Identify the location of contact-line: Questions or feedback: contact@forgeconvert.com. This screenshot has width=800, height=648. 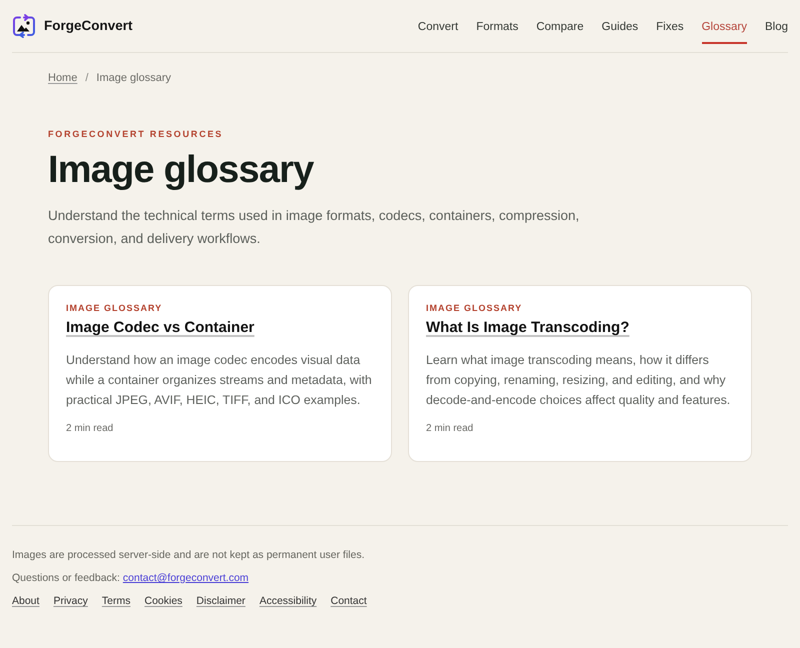
(130, 578).